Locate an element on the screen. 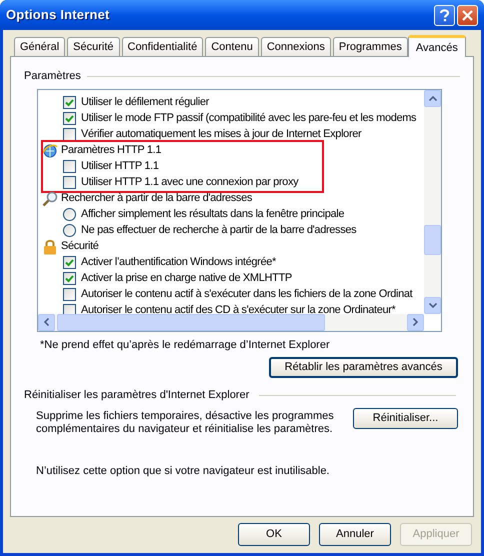 The width and height of the screenshot is (484, 556). option-label: Utiliser HTTP 1.1 avec une connexion par proxy is located at coordinates (189, 182).